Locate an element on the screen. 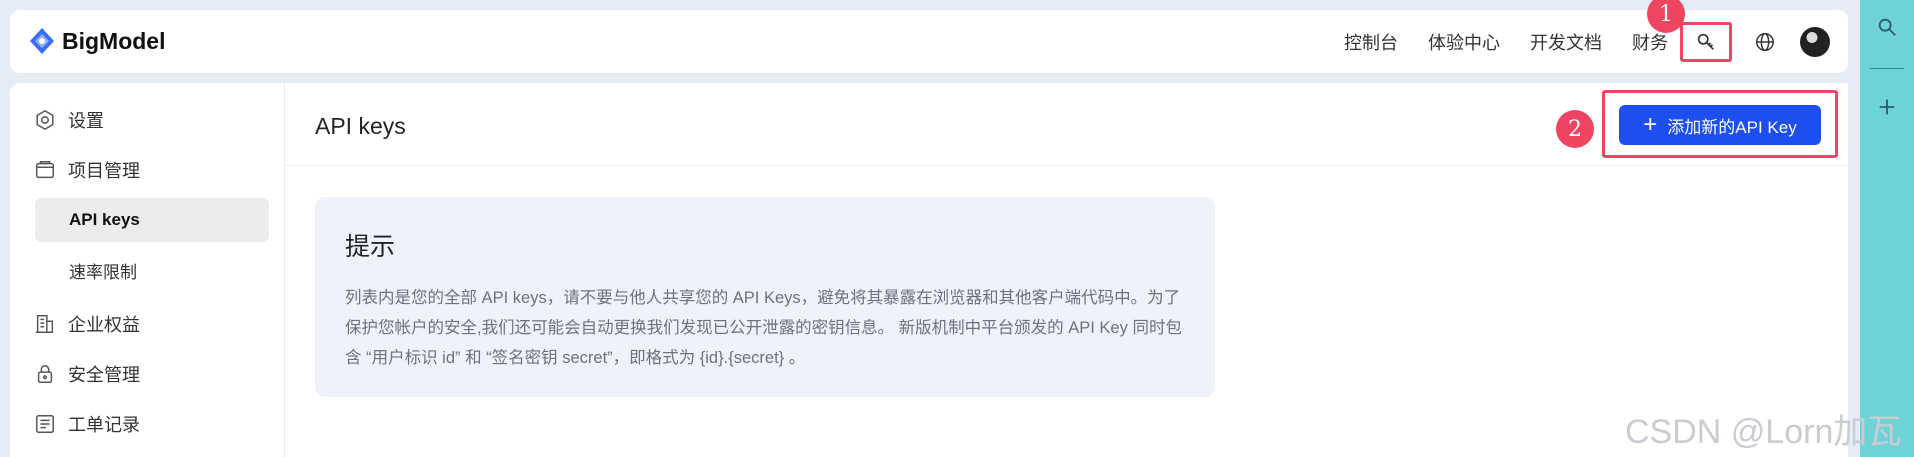 The height and width of the screenshot is (457, 1914). sidebar-item-security: 安全管理 is located at coordinates (87, 374).